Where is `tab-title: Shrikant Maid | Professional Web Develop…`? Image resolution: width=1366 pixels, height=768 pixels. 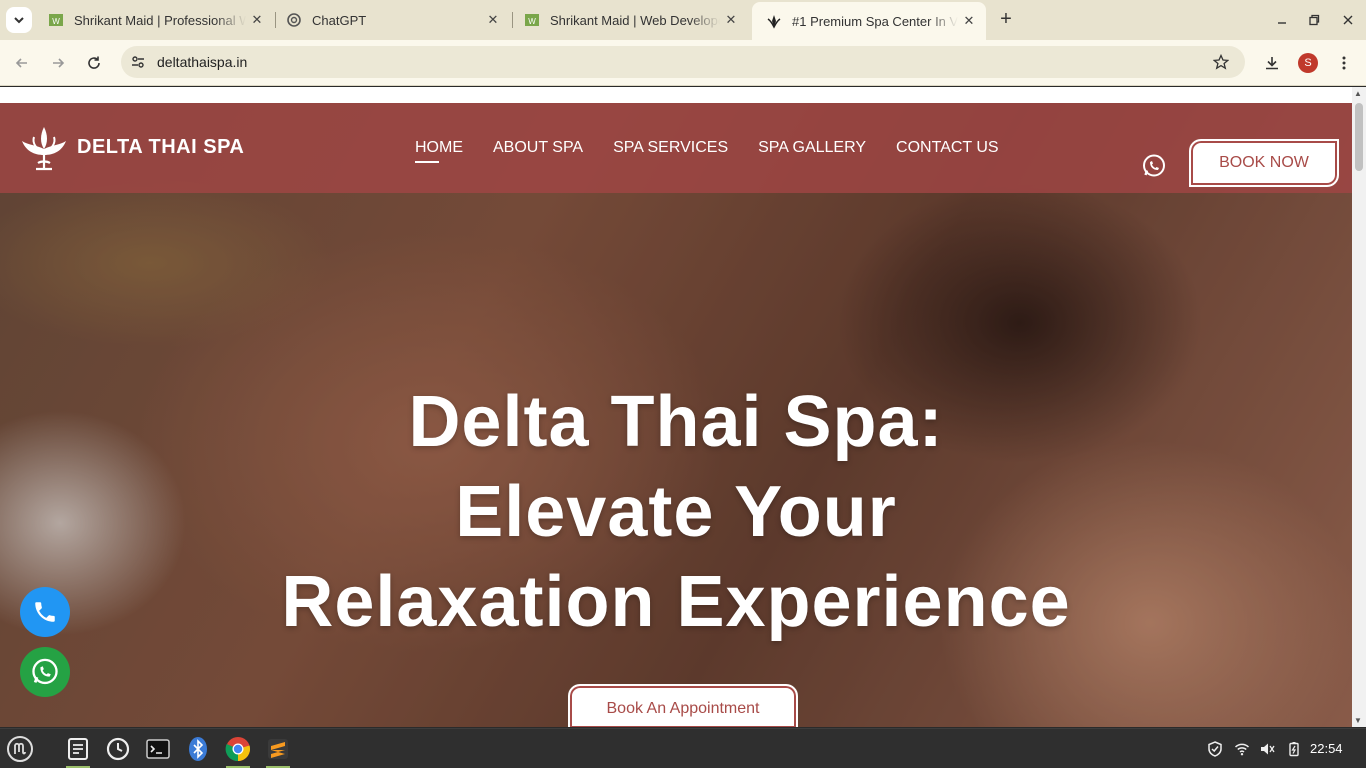
tab-title: Shrikant Maid | Professional Web Develop… is located at coordinates (160, 20).